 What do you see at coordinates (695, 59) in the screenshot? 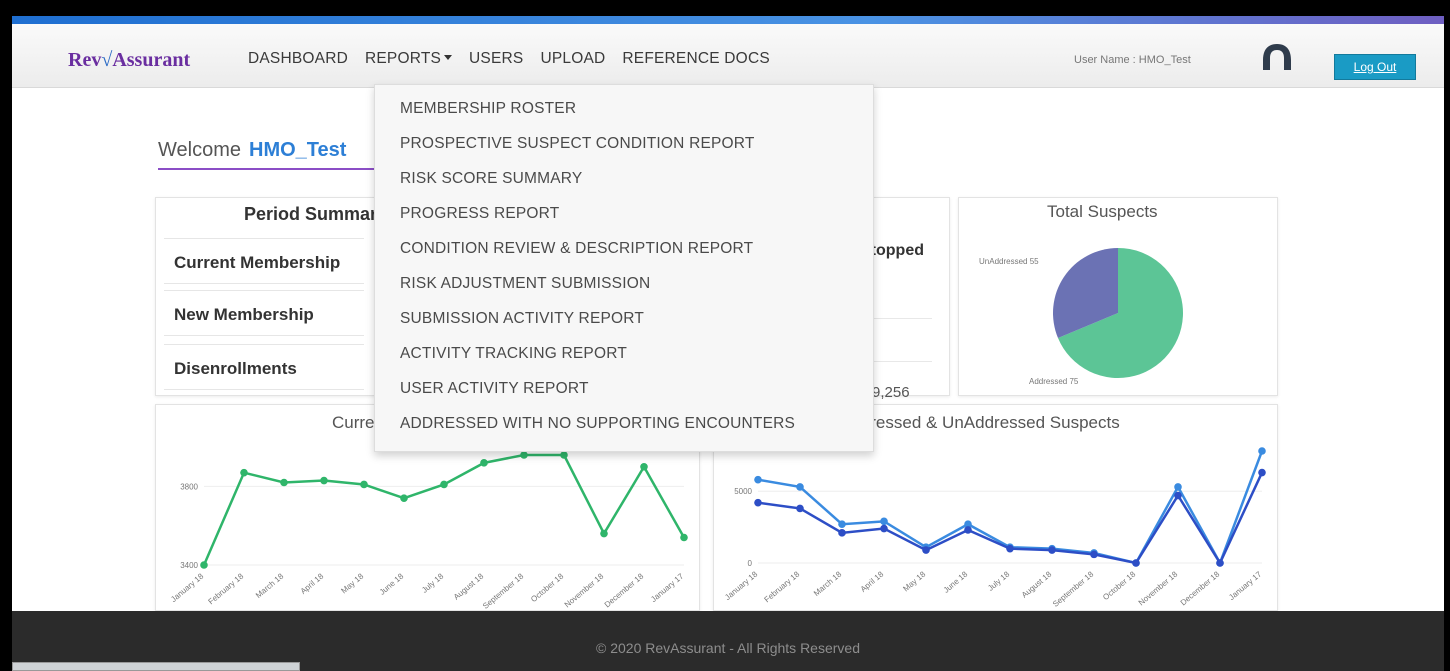
I see `nav-reference-docs: REFERENCE DOCS` at bounding box center [695, 59].